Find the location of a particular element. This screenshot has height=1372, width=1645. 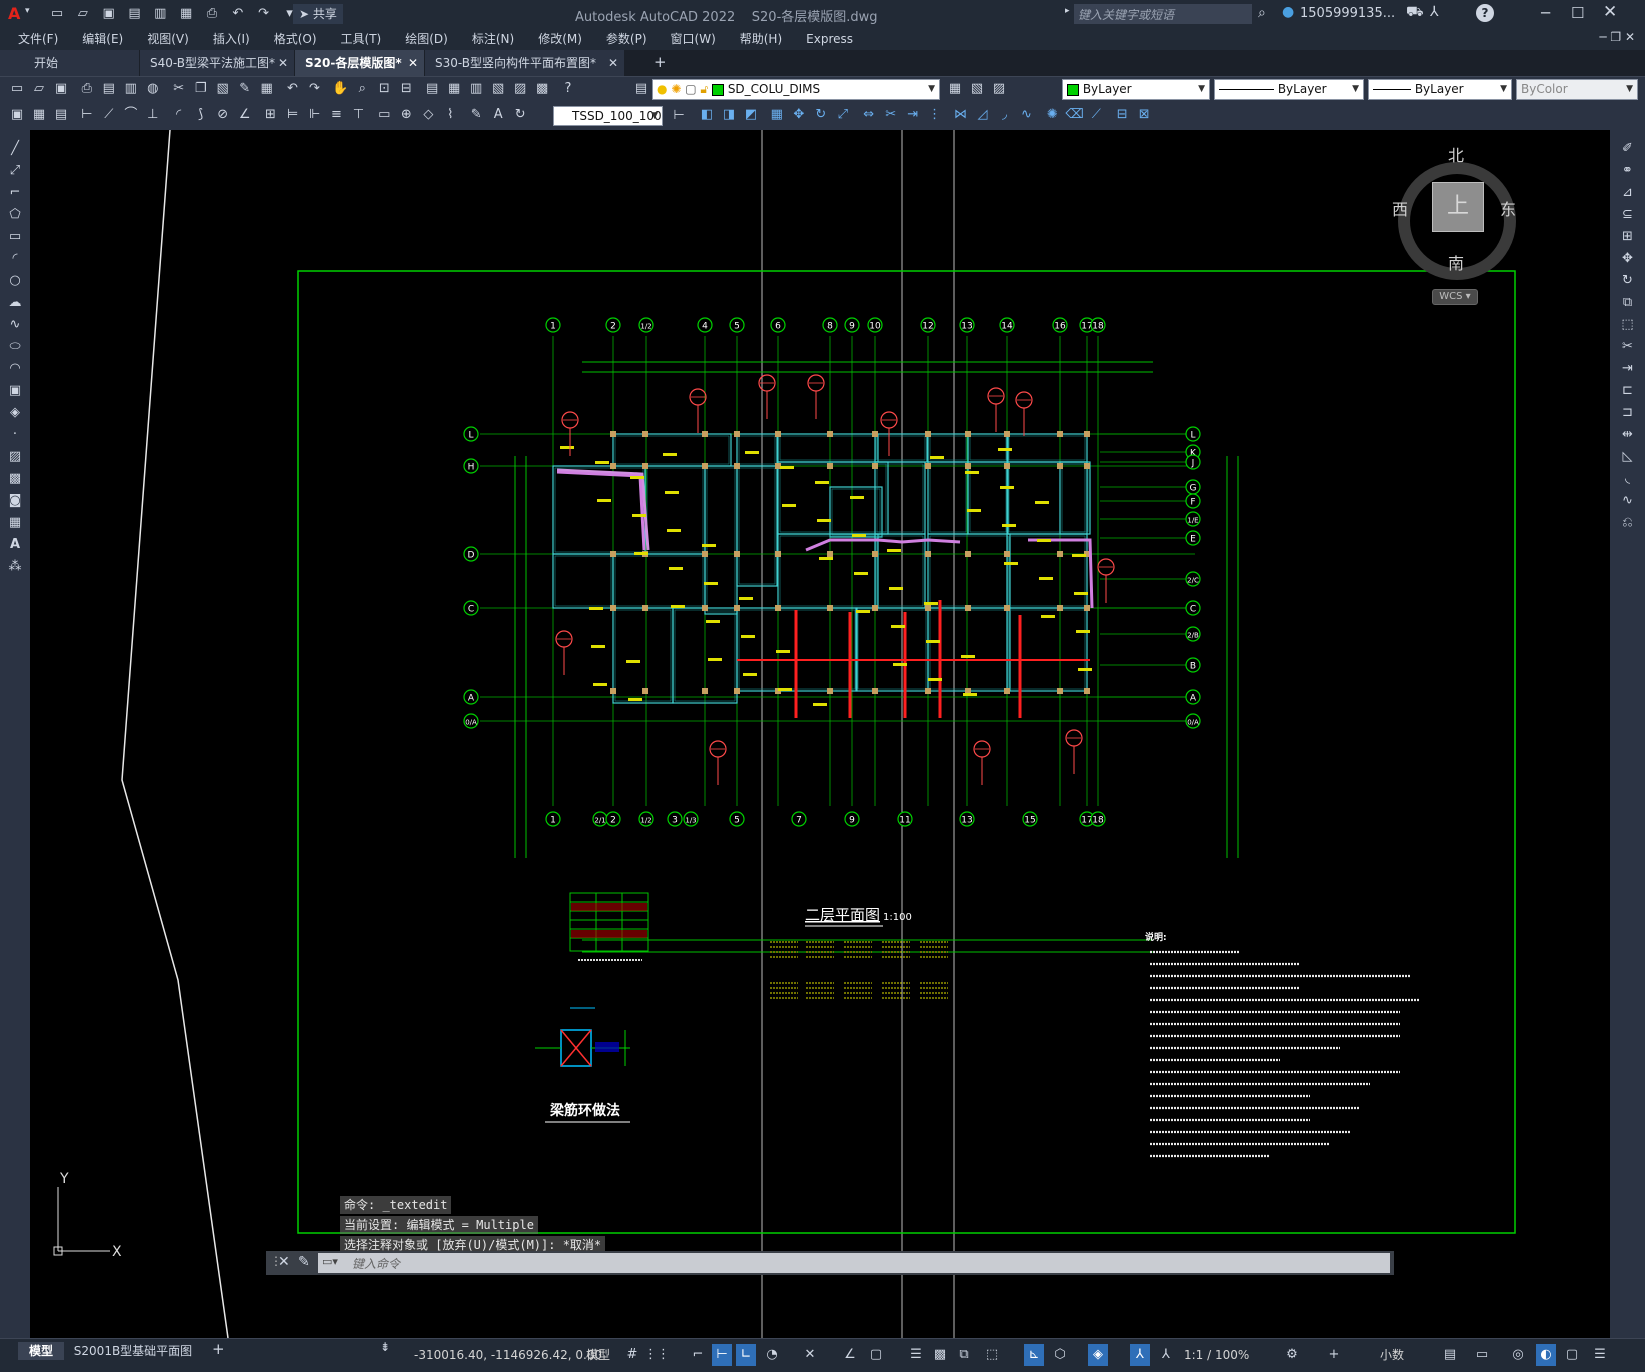

table-icon: ▦ is located at coordinates (39, 115).